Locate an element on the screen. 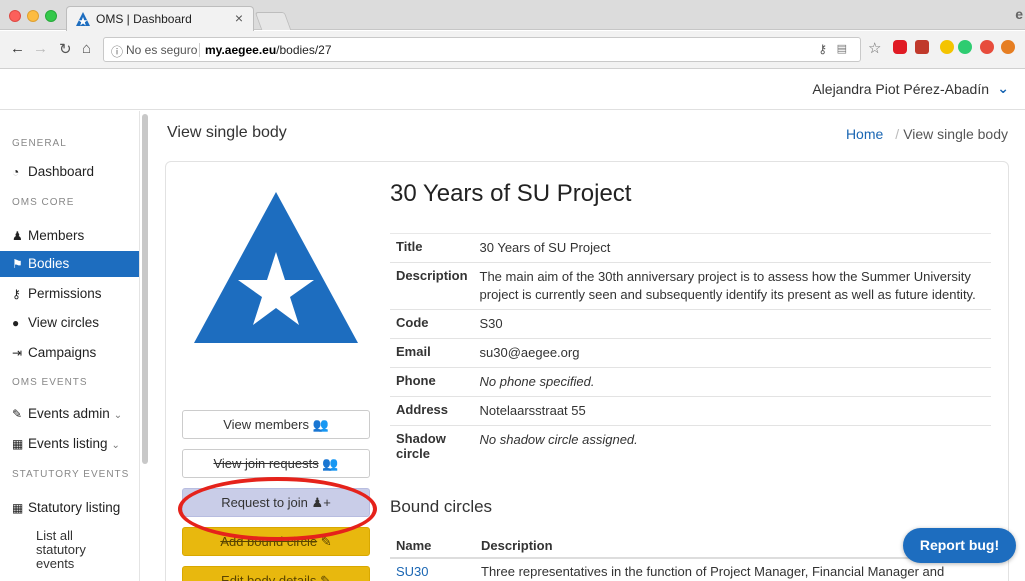 The image size is (1025, 581). minimize-window-icon is located at coordinates (33, 16).